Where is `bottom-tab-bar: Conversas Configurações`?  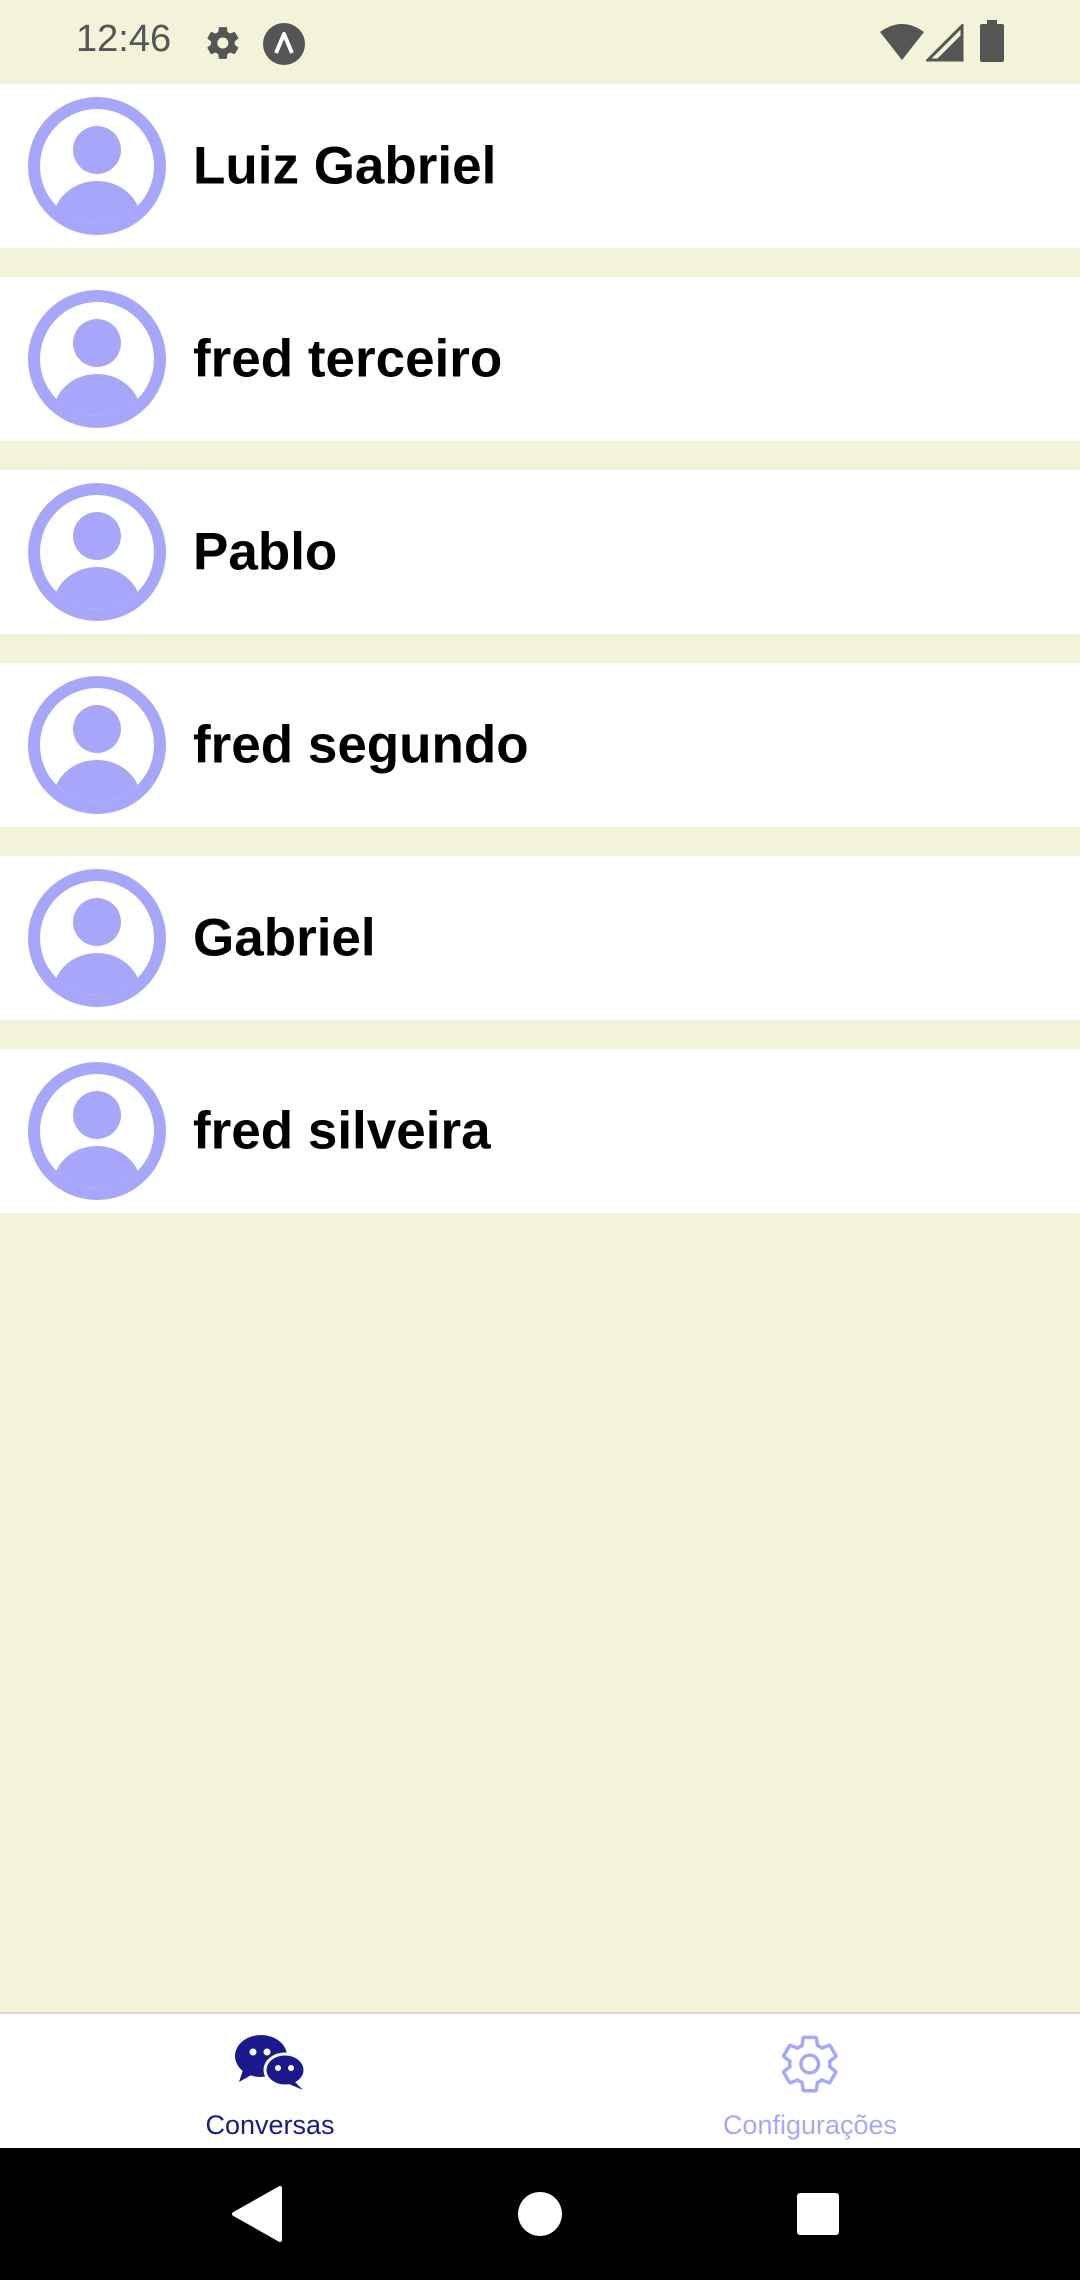 bottom-tab-bar: Conversas Configurações is located at coordinates (540, 2080).